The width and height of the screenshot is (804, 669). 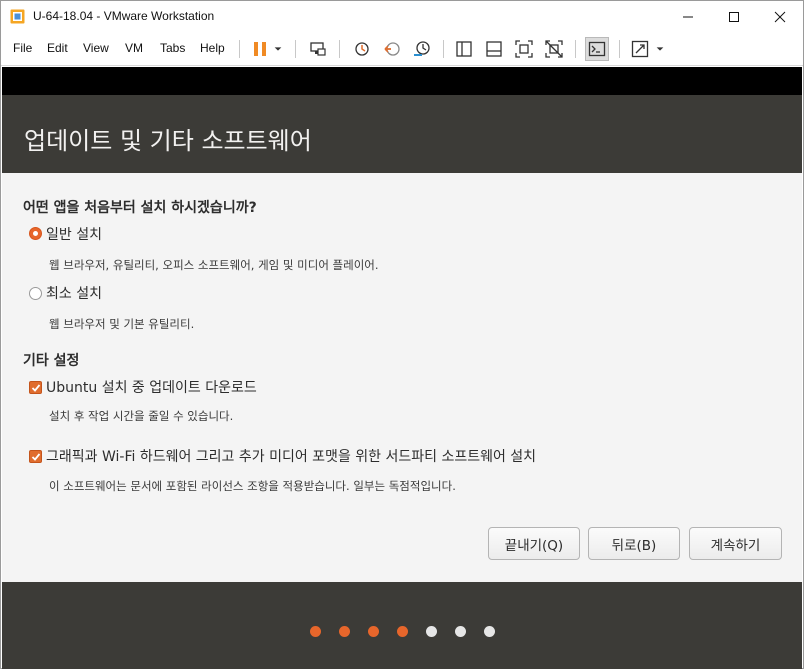 I want to click on install-type-question: 어떤 앱을 처음부터 설치 하시겠습니까?, so click(x=140, y=208).